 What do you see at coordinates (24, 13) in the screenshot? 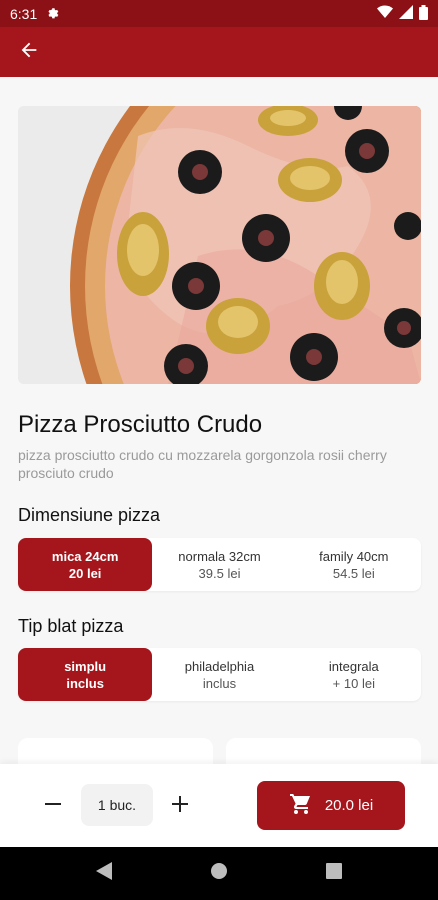
I see `status-time: 6:31` at bounding box center [24, 13].